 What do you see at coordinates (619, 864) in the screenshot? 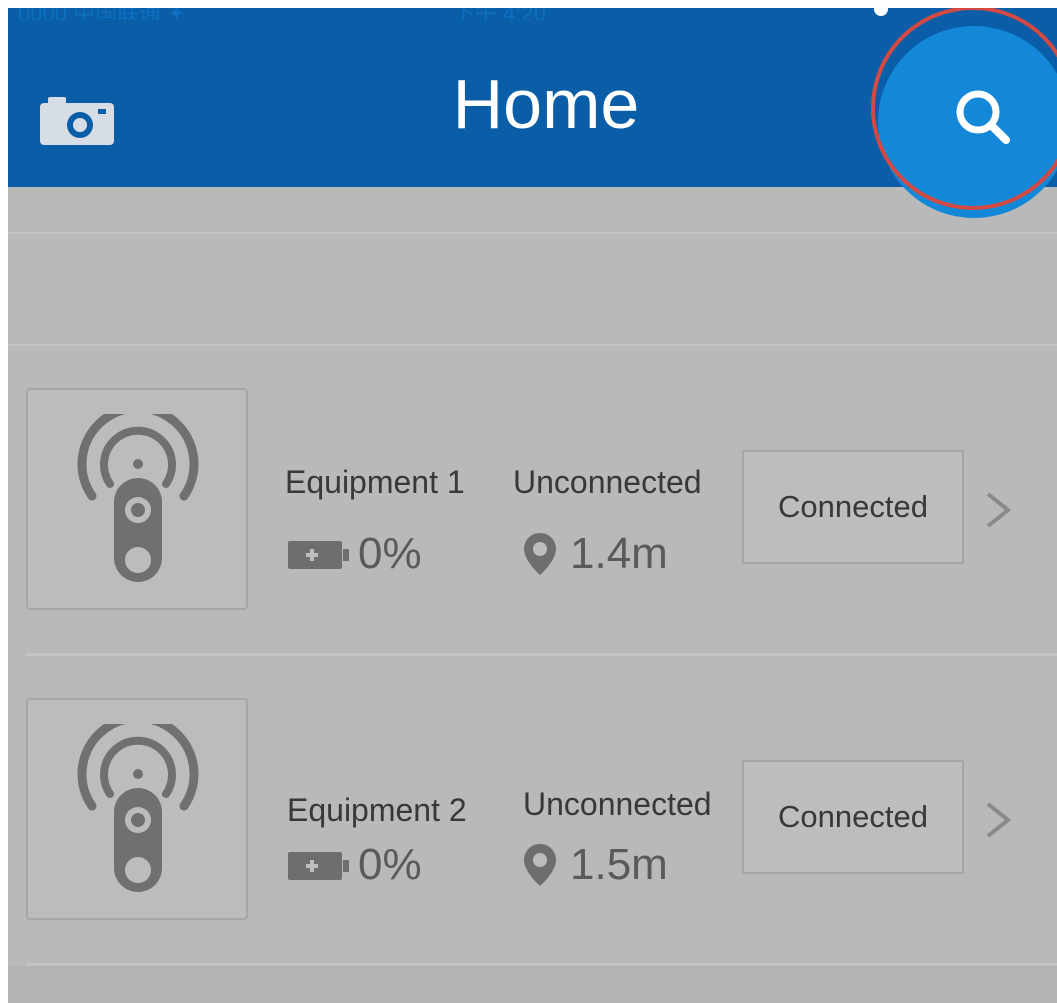
I see `distance-value: 1.5m` at bounding box center [619, 864].